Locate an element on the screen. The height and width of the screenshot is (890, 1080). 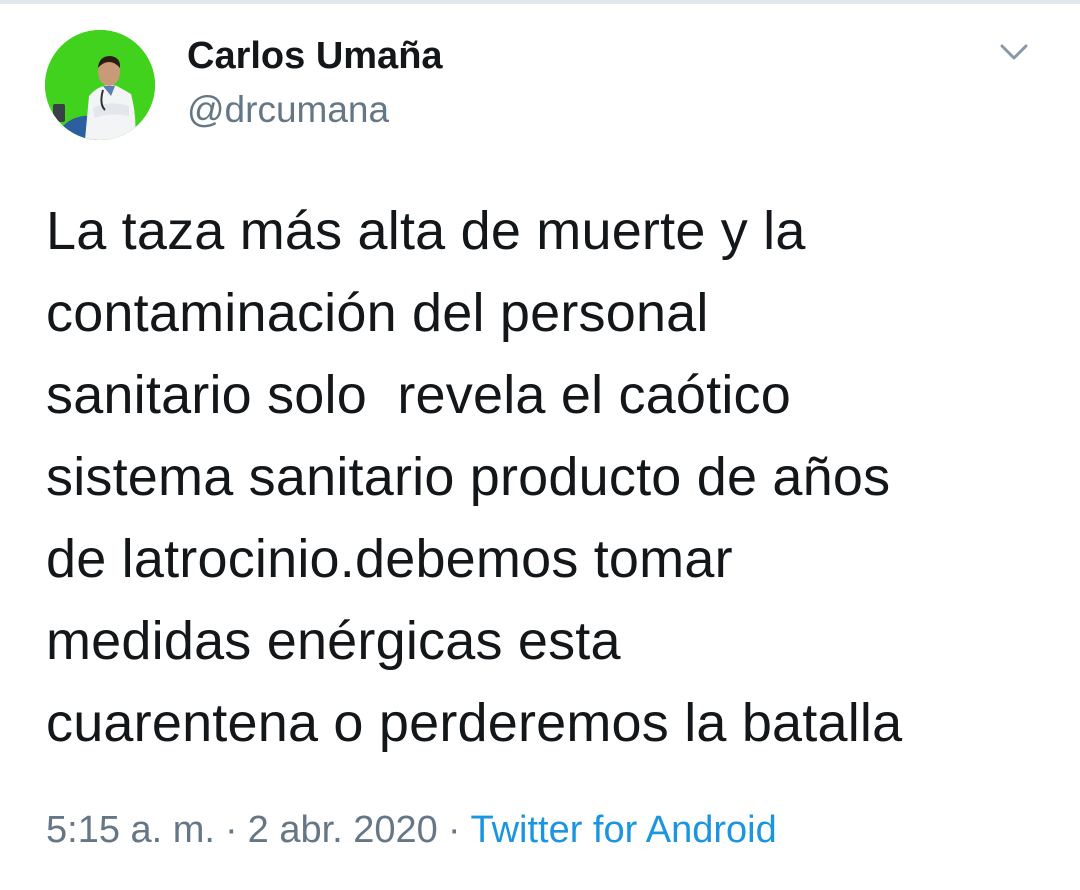
tweet-menu-button is located at coordinates (1014, 52).